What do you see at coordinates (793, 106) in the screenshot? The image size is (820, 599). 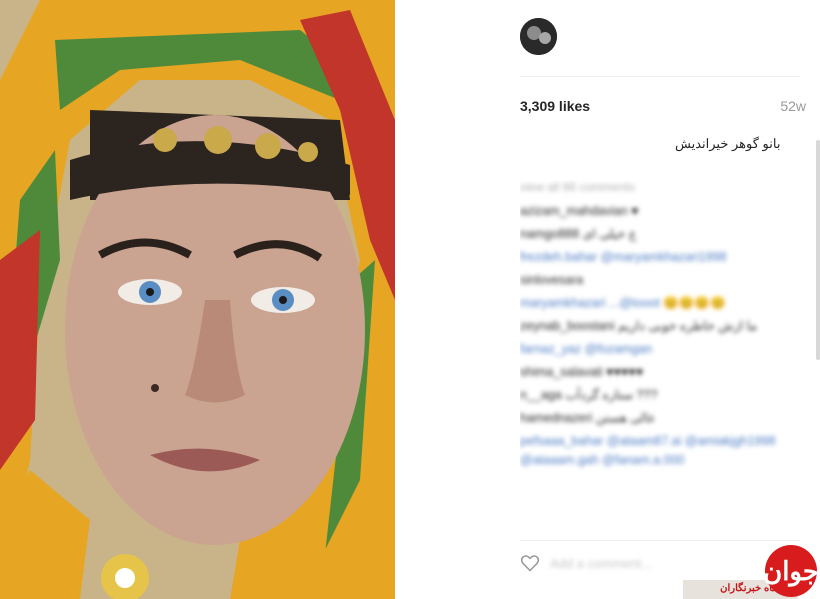 I see `post-age: 52w` at bounding box center [793, 106].